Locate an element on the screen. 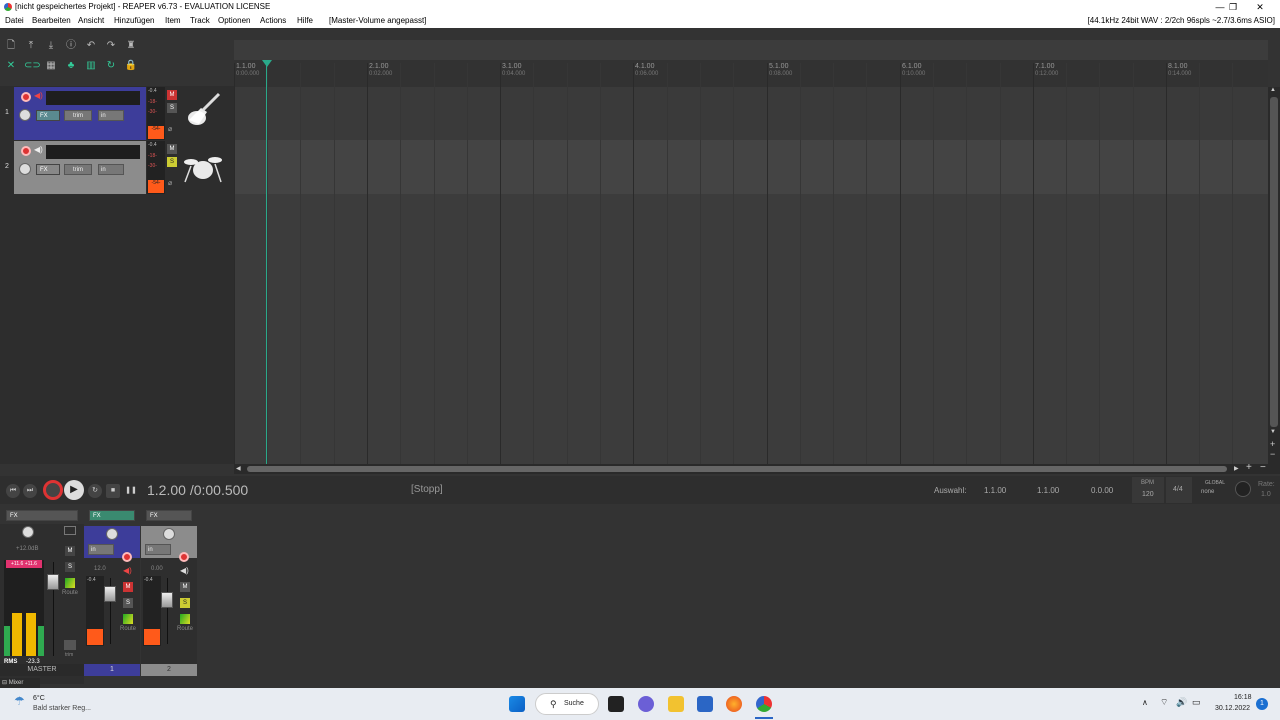 The width and height of the screenshot is (1280, 720). loop-icon: ↻ is located at coordinates (111, 66).